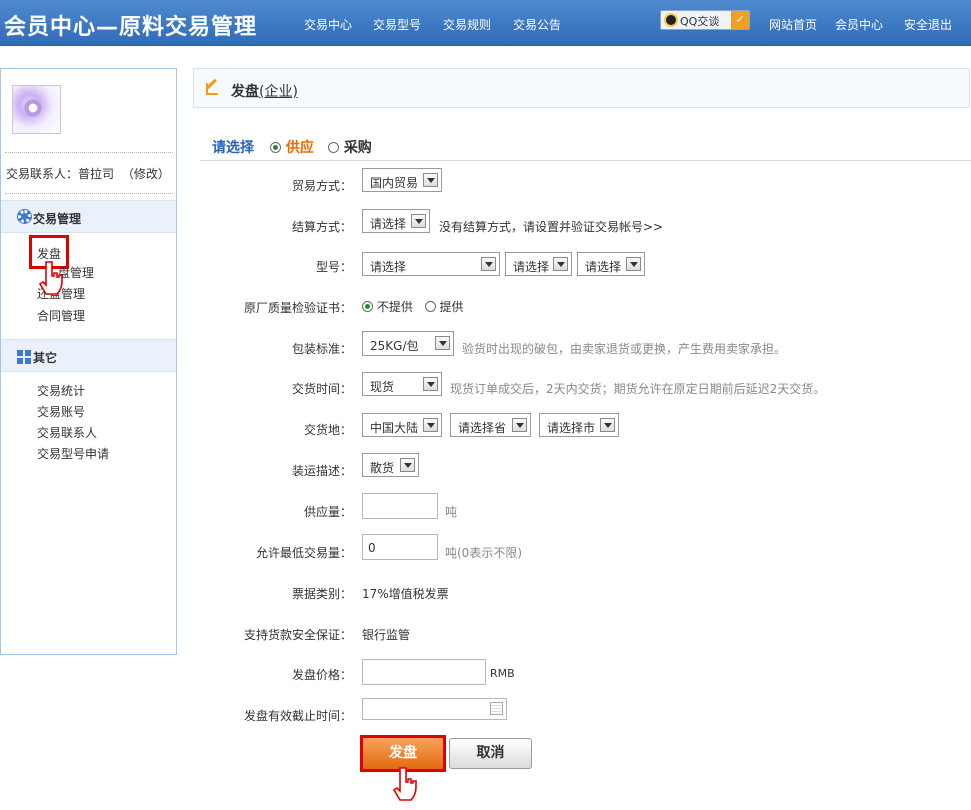  What do you see at coordinates (382, 468) in the screenshot?
I see `shipping-value: 散货` at bounding box center [382, 468].